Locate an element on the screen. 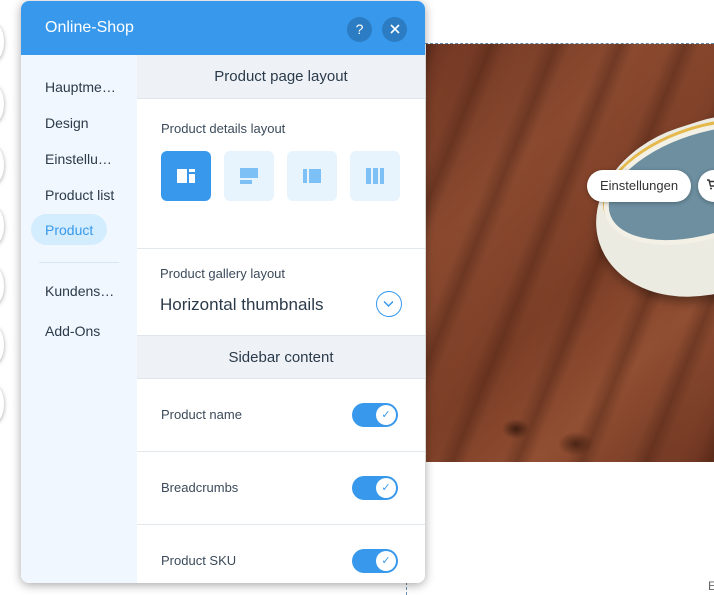 The width and height of the screenshot is (714, 595). section-divider is located at coordinates (281, 248).